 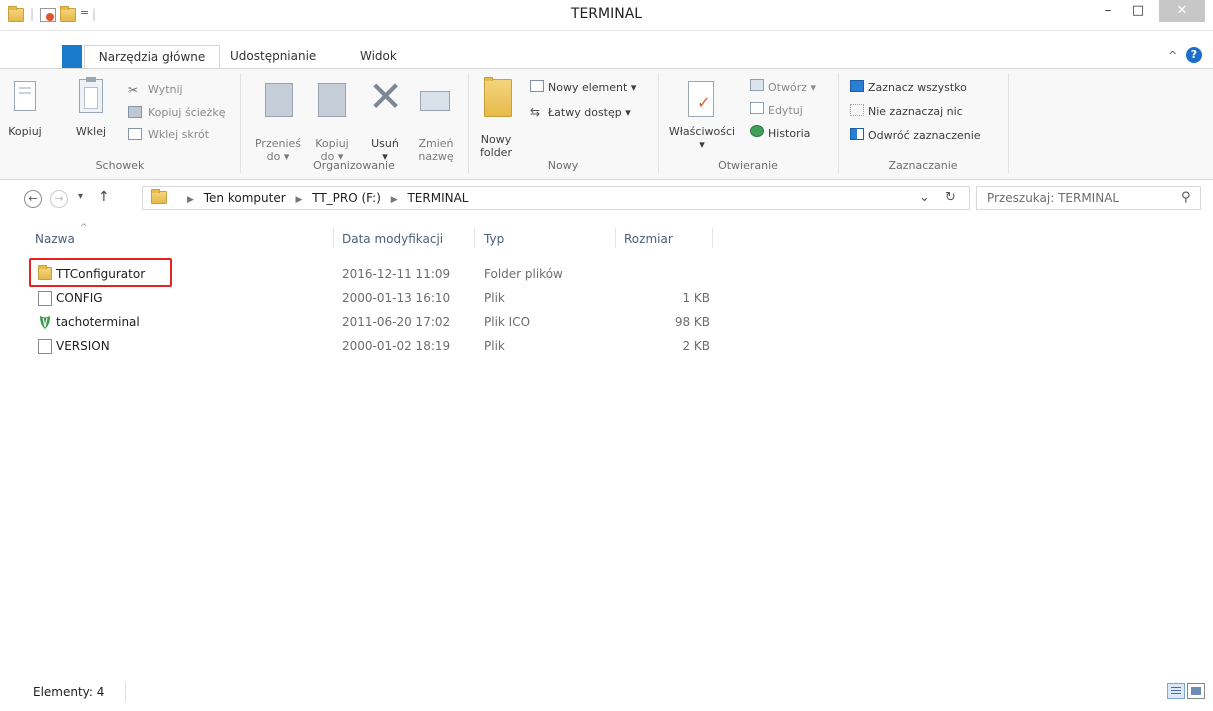 I want to click on paste-shortcut-button: Wklej skrót, so click(x=178, y=134).